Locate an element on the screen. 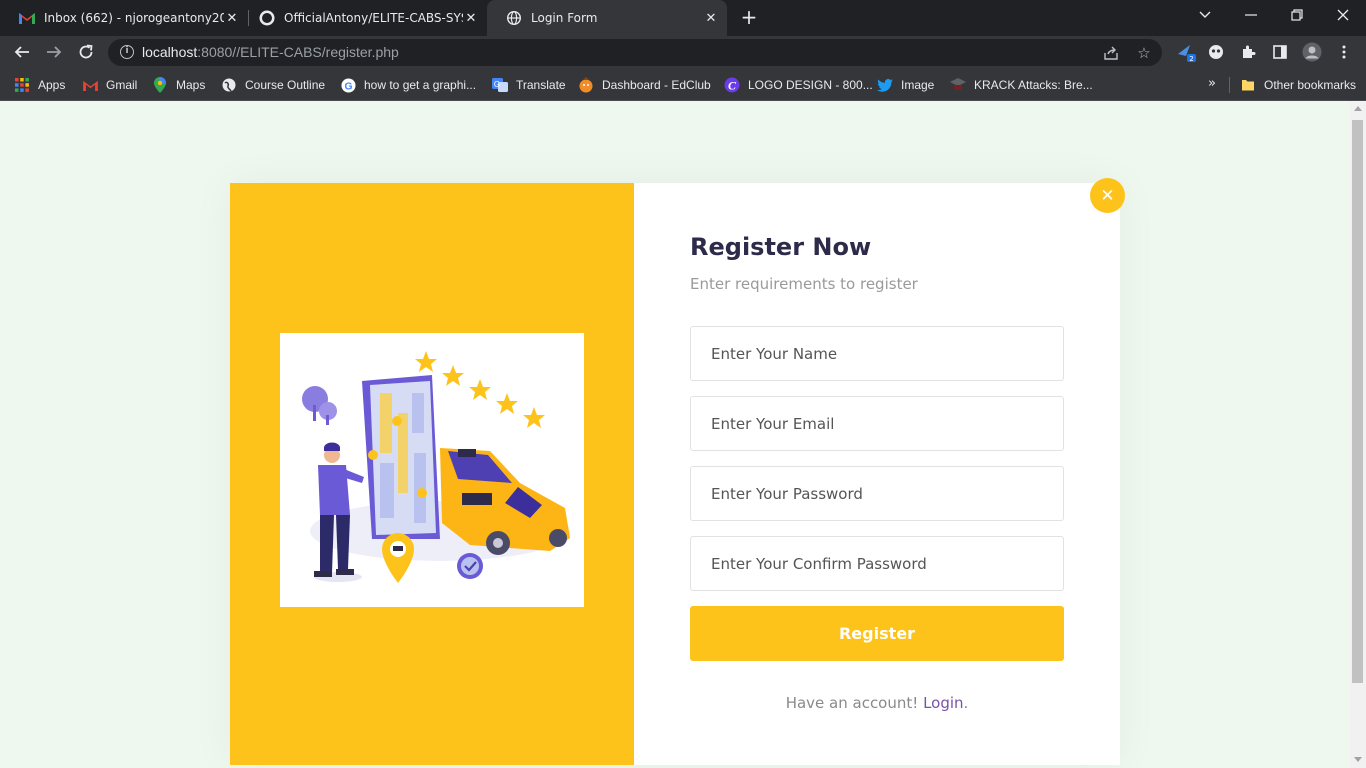 Image resolution: width=1366 pixels, height=768 pixels. extension-feather-icon: 2 is located at coordinates (1186, 52).